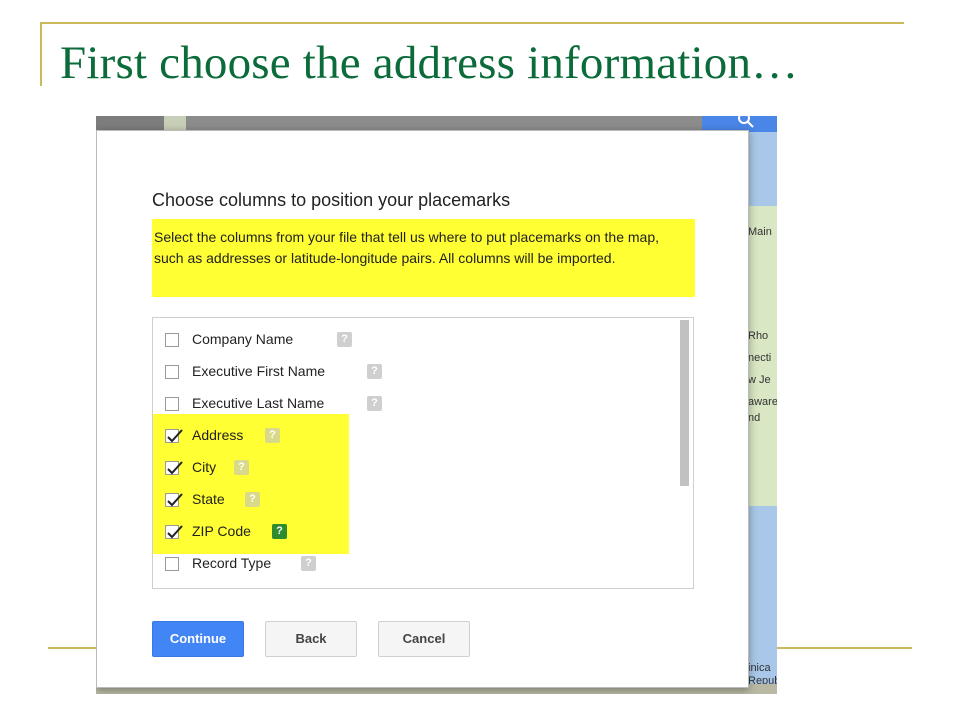  What do you see at coordinates (258, 403) in the screenshot?
I see `column-label: Executive Last Name` at bounding box center [258, 403].